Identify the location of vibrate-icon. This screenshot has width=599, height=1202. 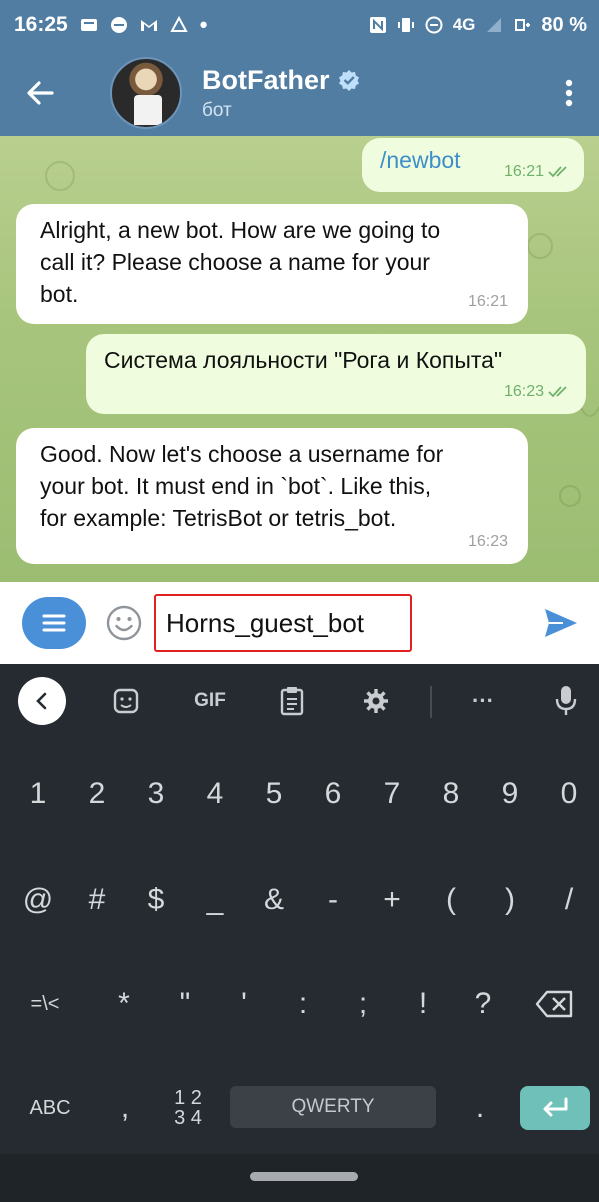
(405, 25).